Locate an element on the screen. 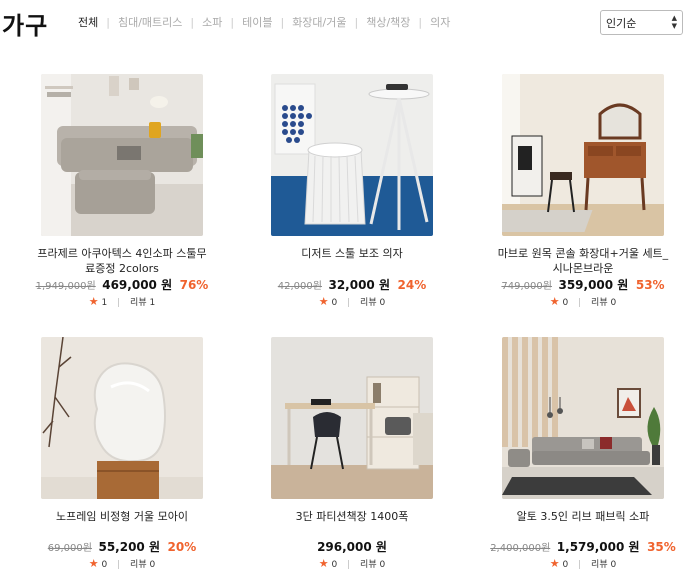  price-row: 69,000원 55,200 원 20% is located at coordinates (122, 546).